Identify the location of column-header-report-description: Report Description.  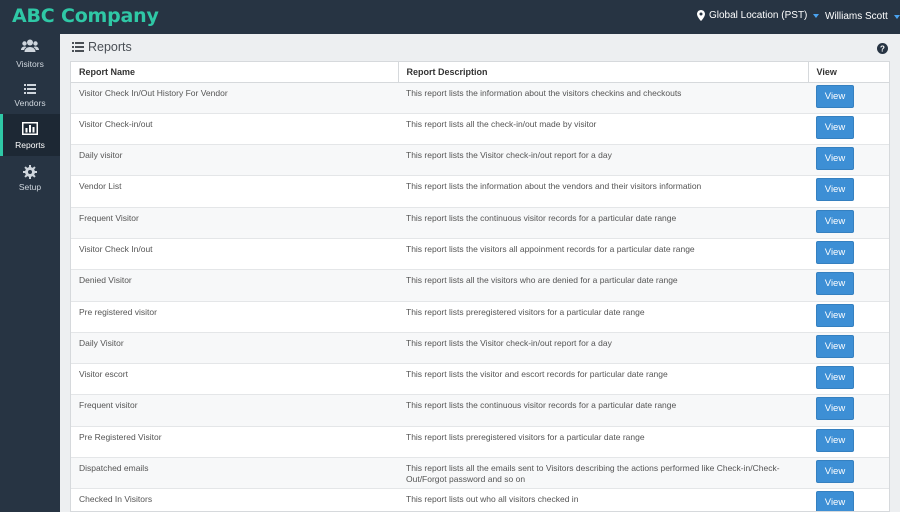
(603, 72).